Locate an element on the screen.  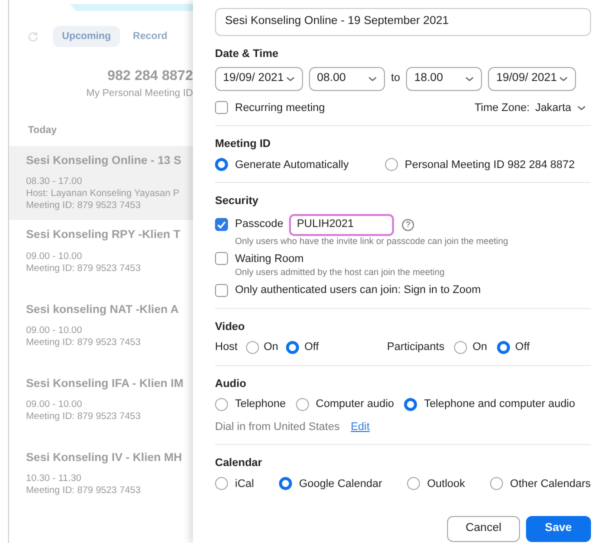
meeting-title: Sesi Konseling RPY -Klien T is located at coordinates (104, 236).